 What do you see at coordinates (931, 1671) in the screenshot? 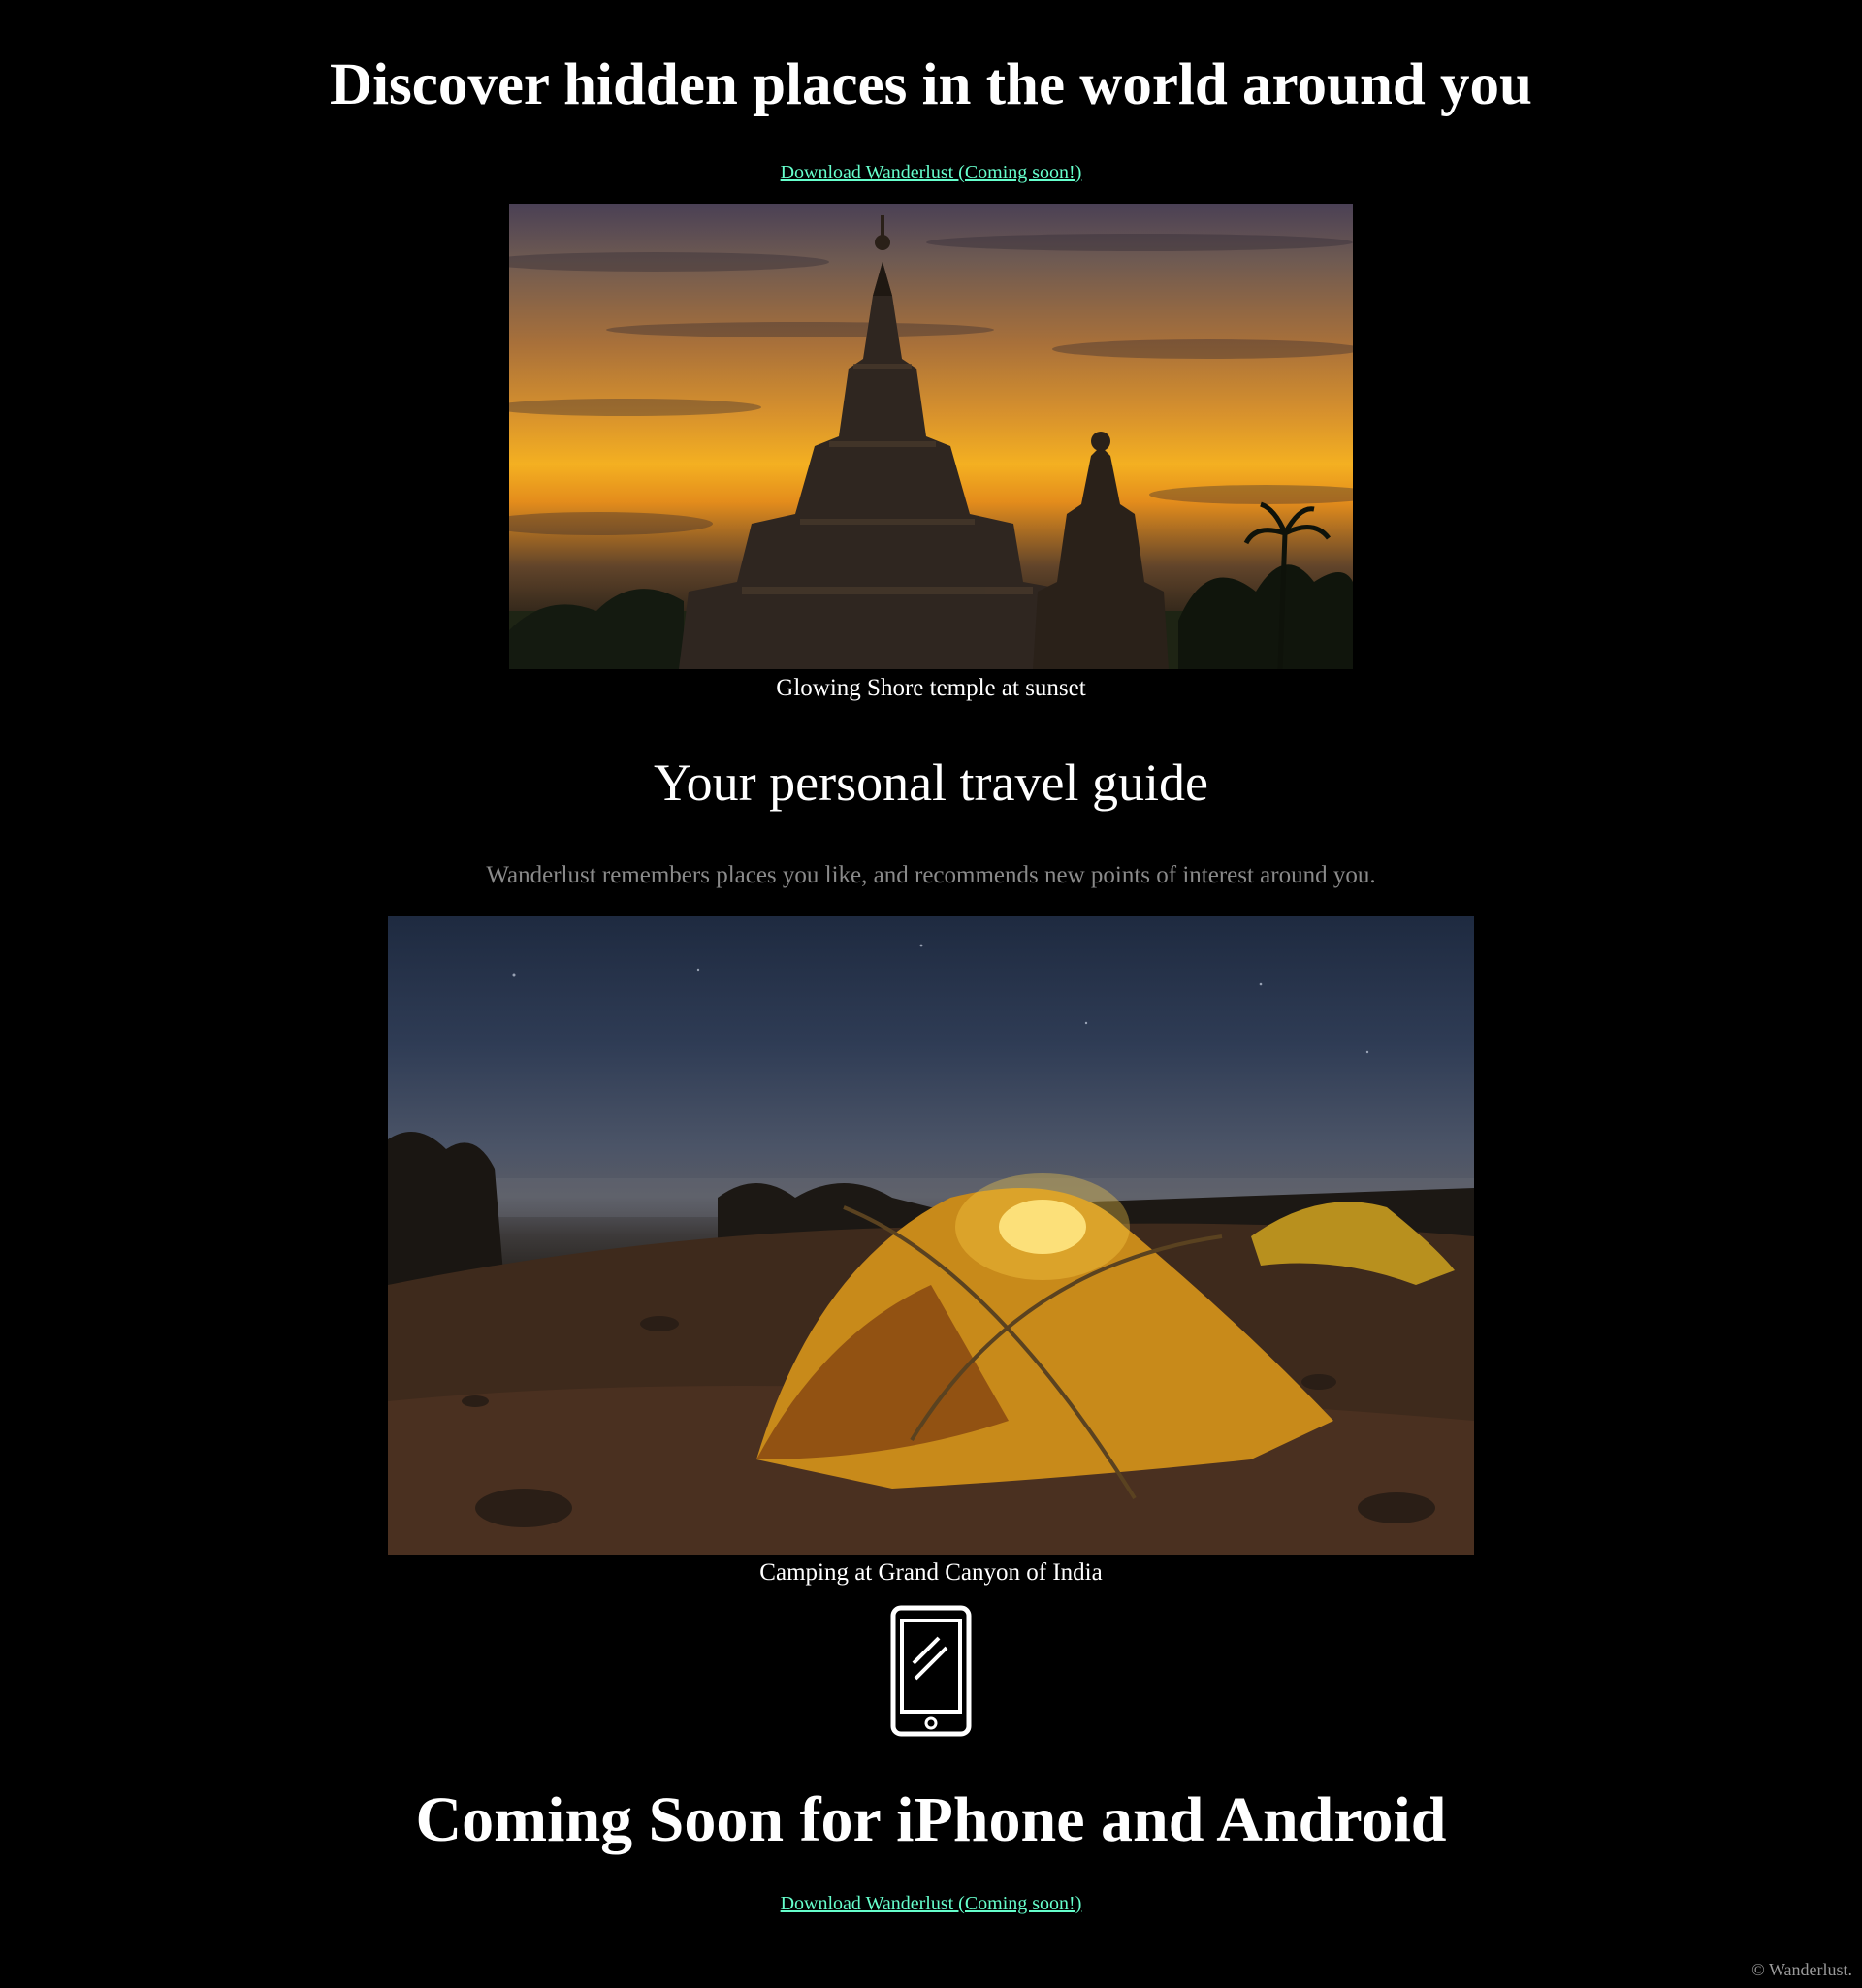
I see `smartphone-icon` at bounding box center [931, 1671].